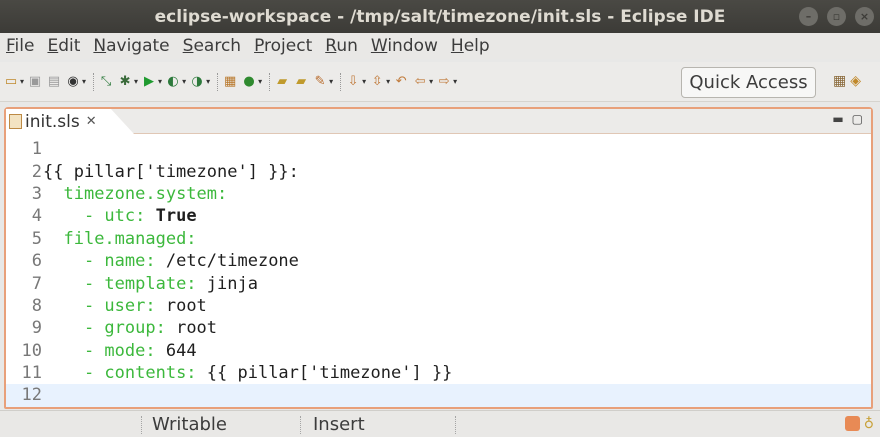 The height and width of the screenshot is (437, 880). I want to click on close-tab-icon: ✕, so click(91, 121).